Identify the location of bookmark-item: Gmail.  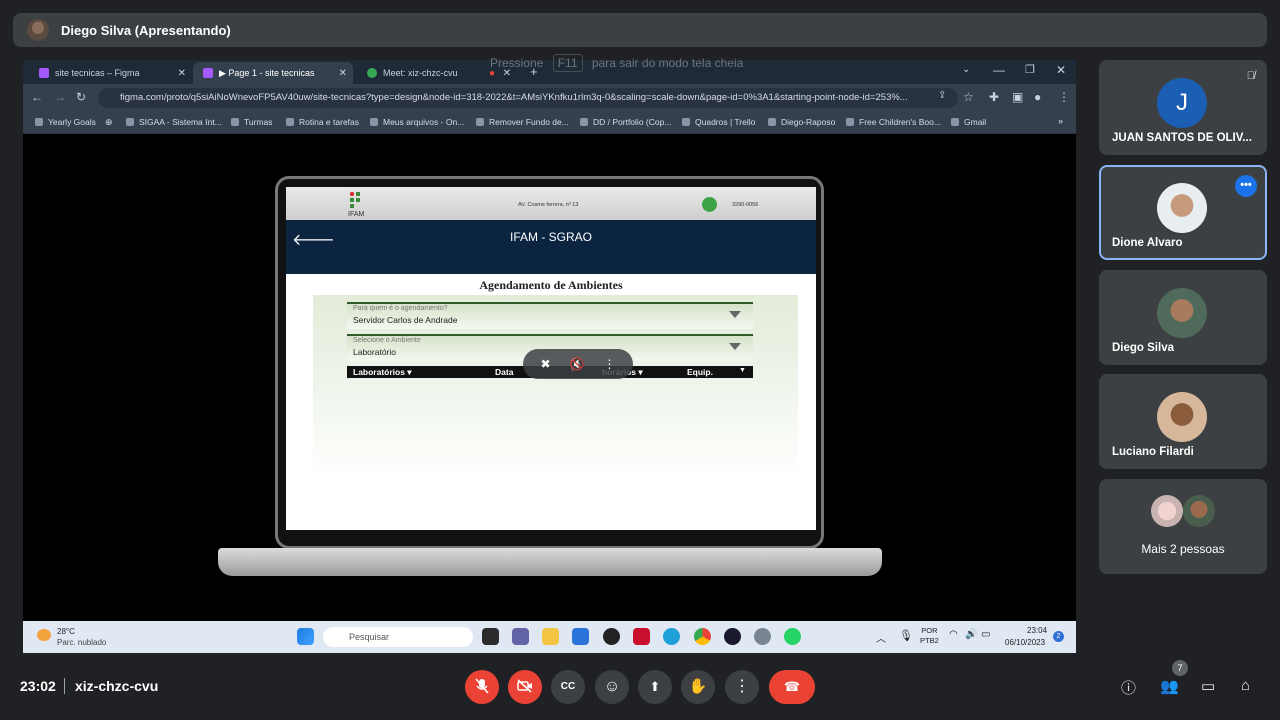
(968, 122).